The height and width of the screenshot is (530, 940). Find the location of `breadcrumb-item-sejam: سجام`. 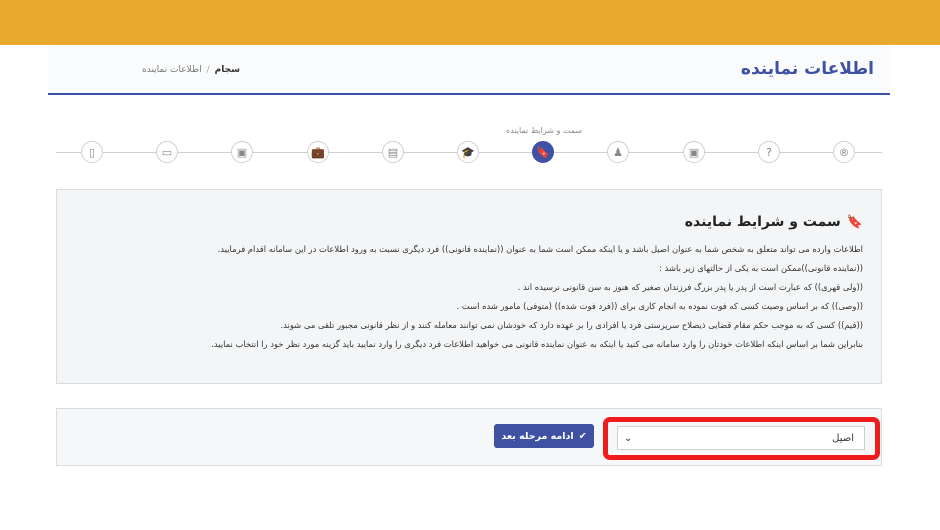

breadcrumb-item-sejam: سجام is located at coordinates (227, 70).